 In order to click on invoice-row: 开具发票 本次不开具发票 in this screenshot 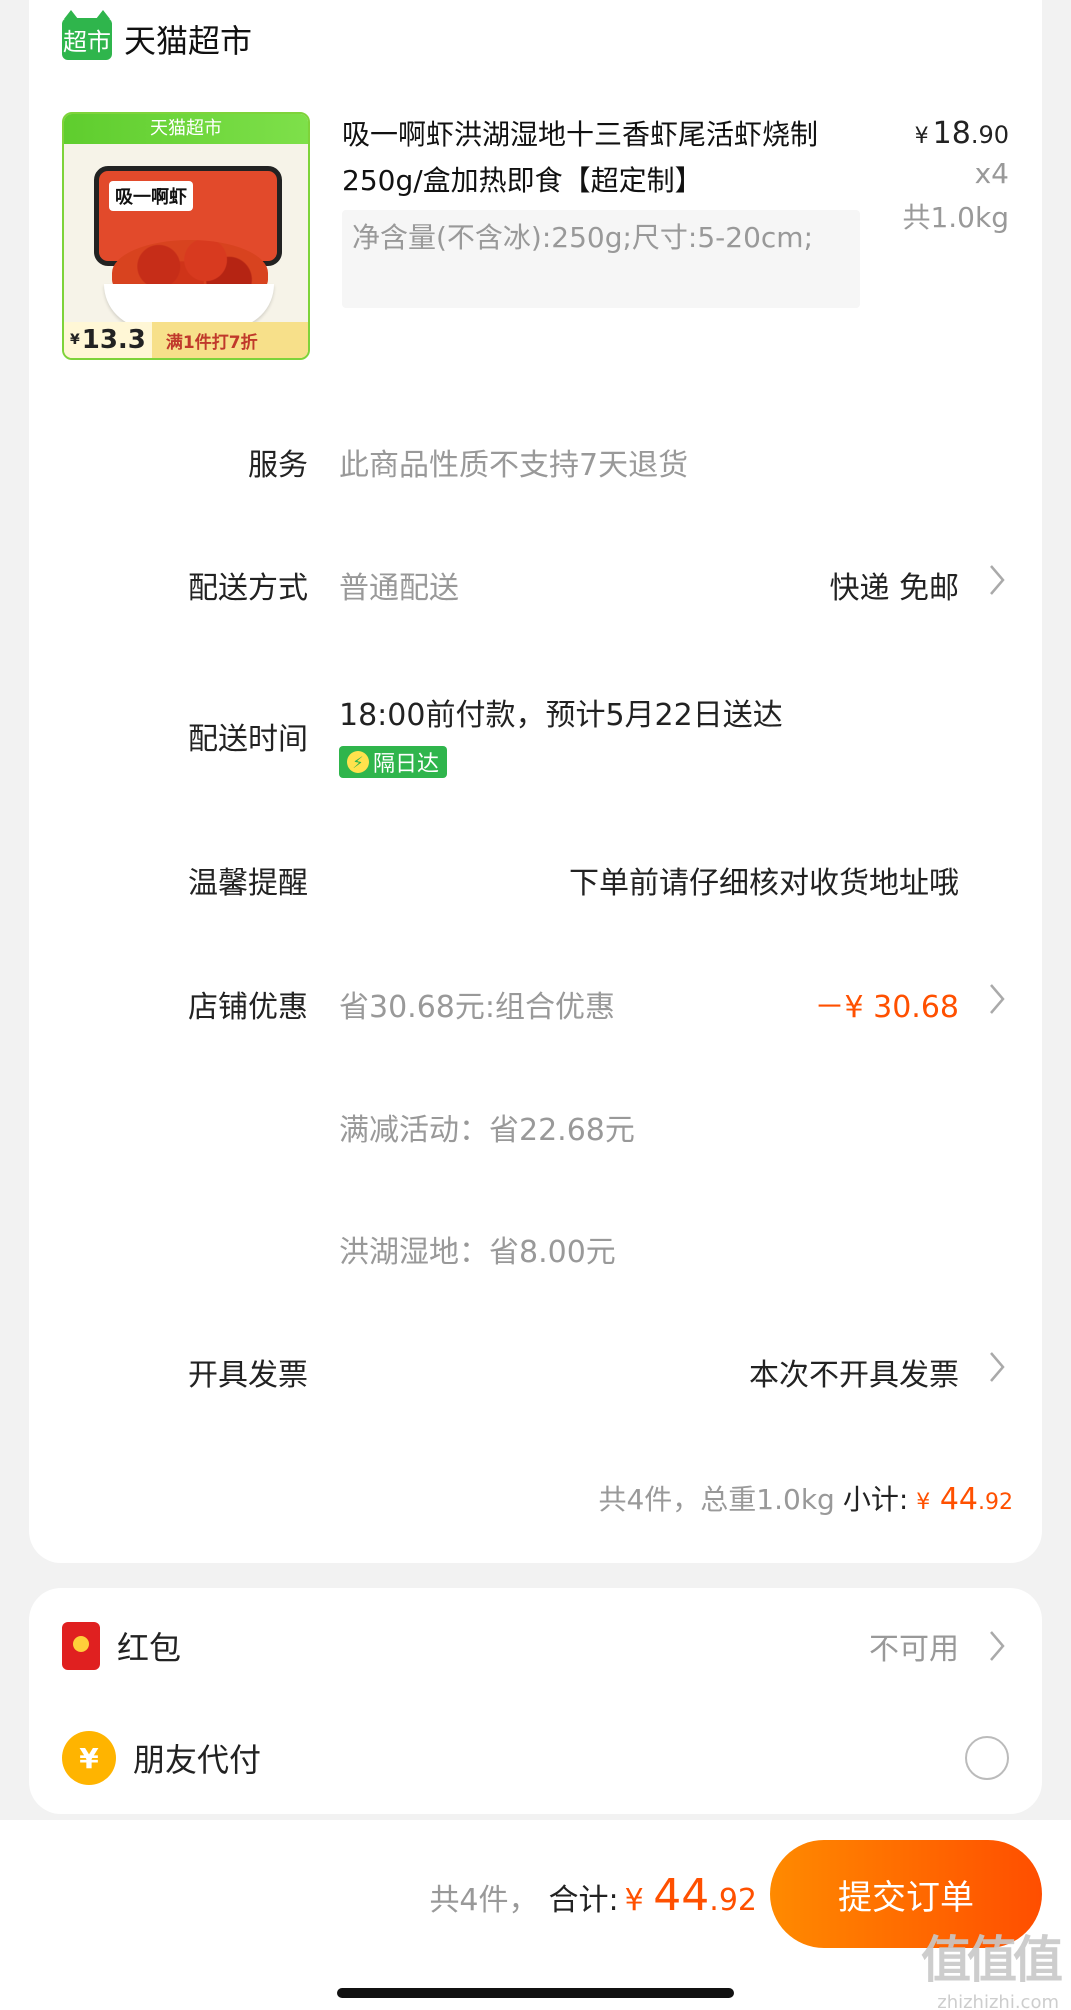, I will do `click(535, 1380)`.